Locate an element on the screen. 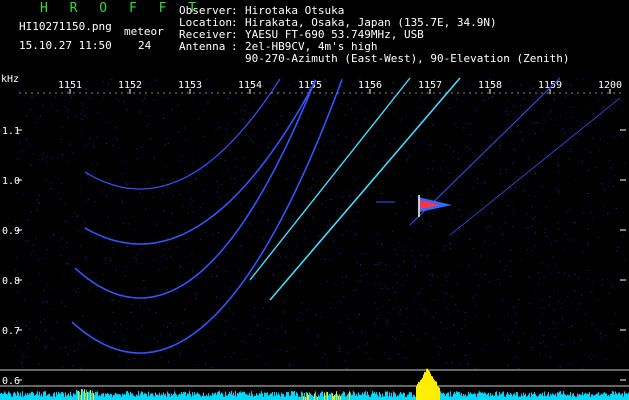 The image size is (629, 400). y-tick-label: 0.6 is located at coordinates (11, 381).